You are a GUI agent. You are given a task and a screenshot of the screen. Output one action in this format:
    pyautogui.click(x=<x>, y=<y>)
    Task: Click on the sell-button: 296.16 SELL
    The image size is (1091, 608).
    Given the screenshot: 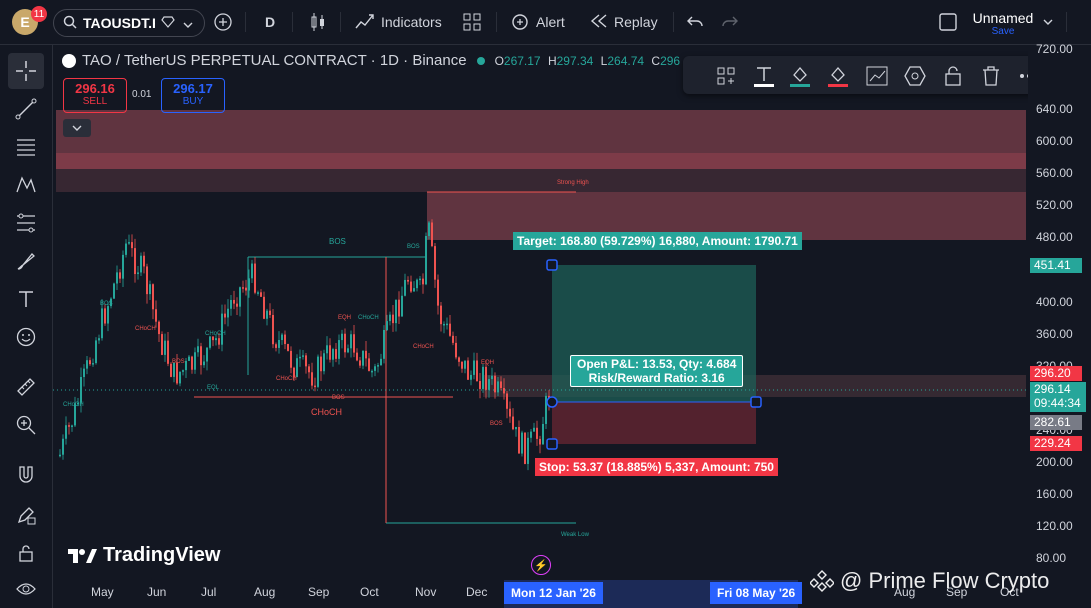 What is the action you would take?
    pyautogui.click(x=95, y=95)
    